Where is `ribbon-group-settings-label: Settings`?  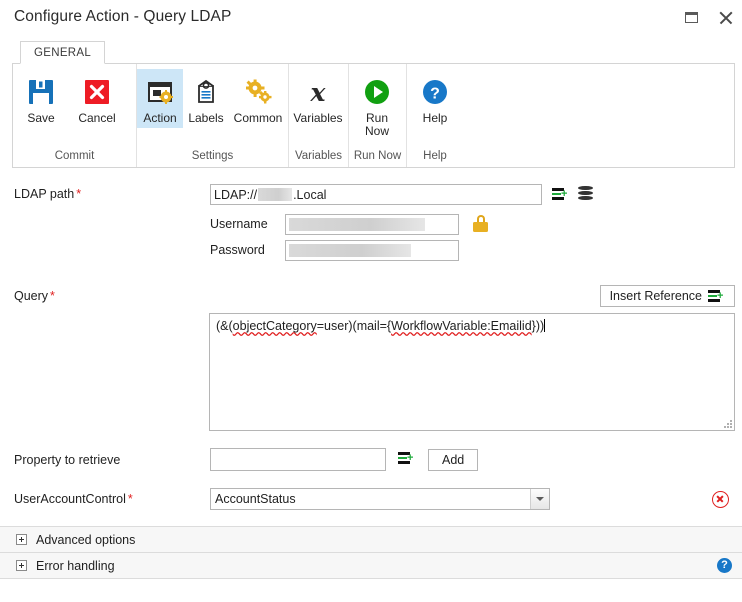 ribbon-group-settings-label: Settings is located at coordinates (212, 156).